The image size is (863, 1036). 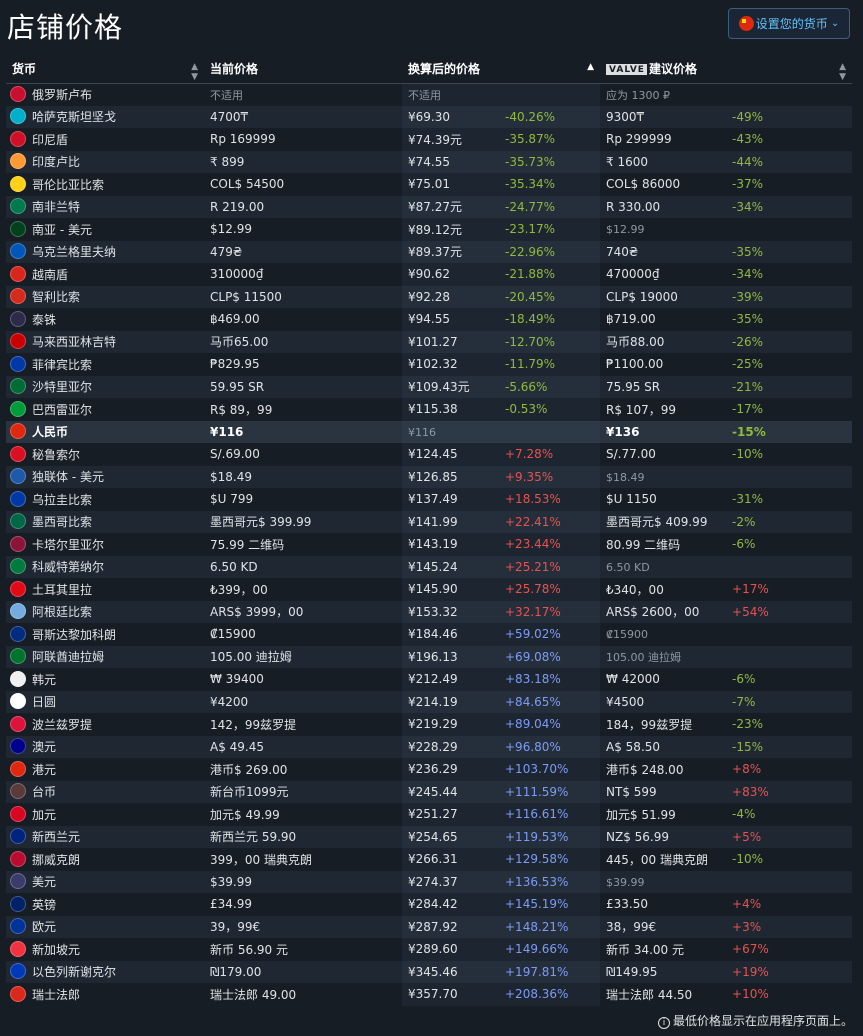 I want to click on currency-name-text: 以色列新谢克尔, so click(x=74, y=972).